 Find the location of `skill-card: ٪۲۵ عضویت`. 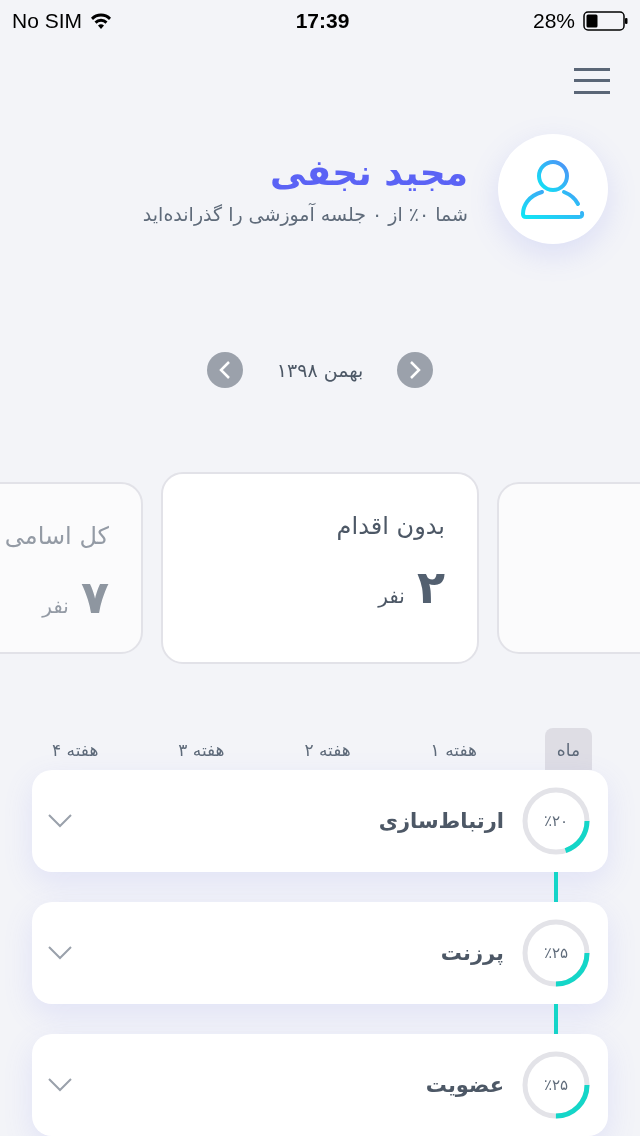

skill-card: ٪۲۵ عضویت is located at coordinates (320, 1085).